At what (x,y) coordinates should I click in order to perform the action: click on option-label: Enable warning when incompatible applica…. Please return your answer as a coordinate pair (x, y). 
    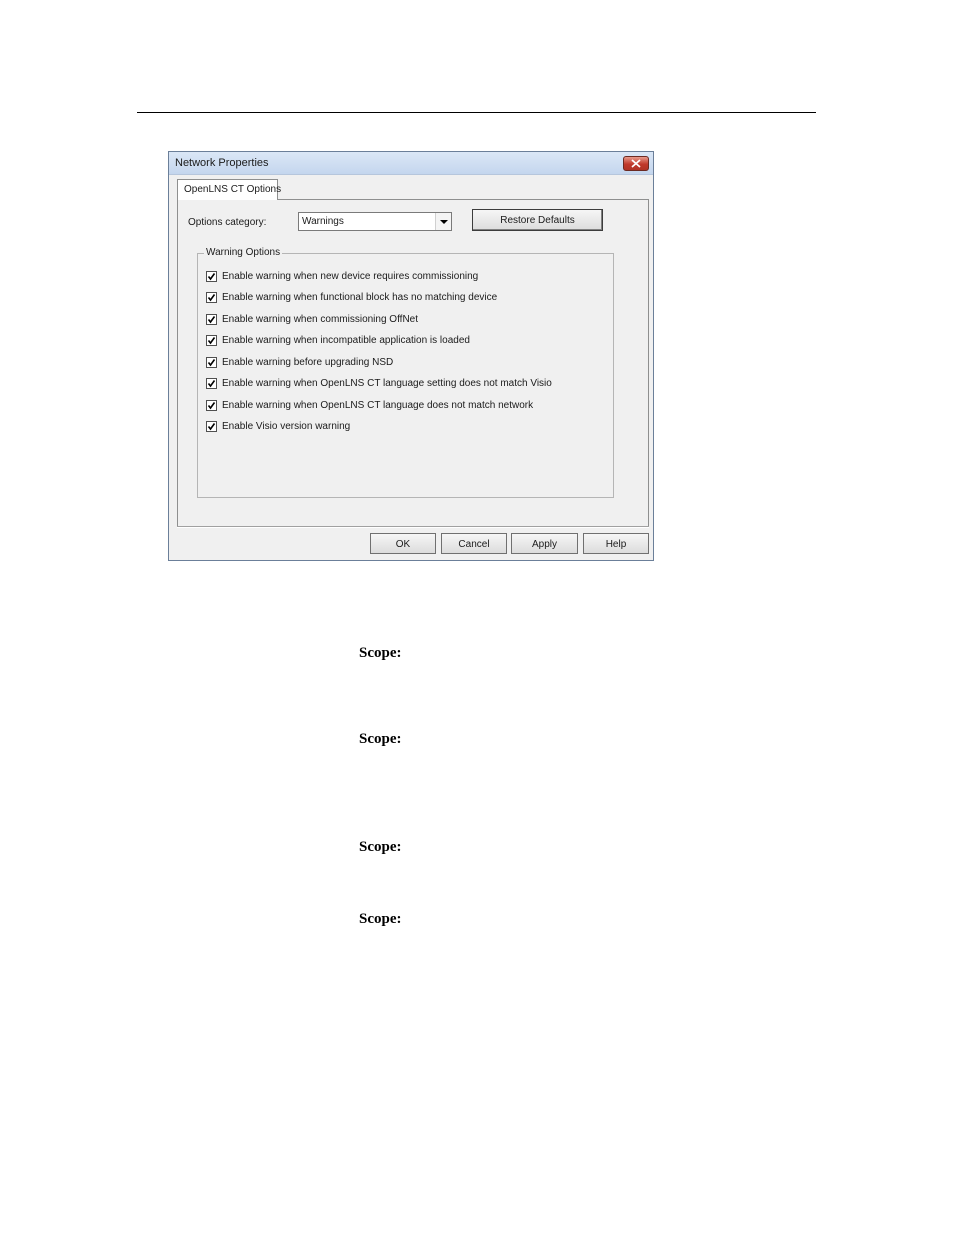
    Looking at the image, I should click on (346, 340).